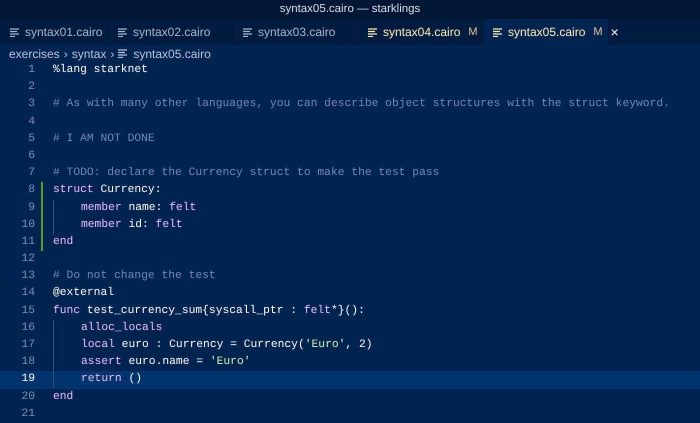  Describe the element at coordinates (246, 173) in the screenshot. I see `code-line: # TODO: declare the Currency struct to make the test pass` at that location.